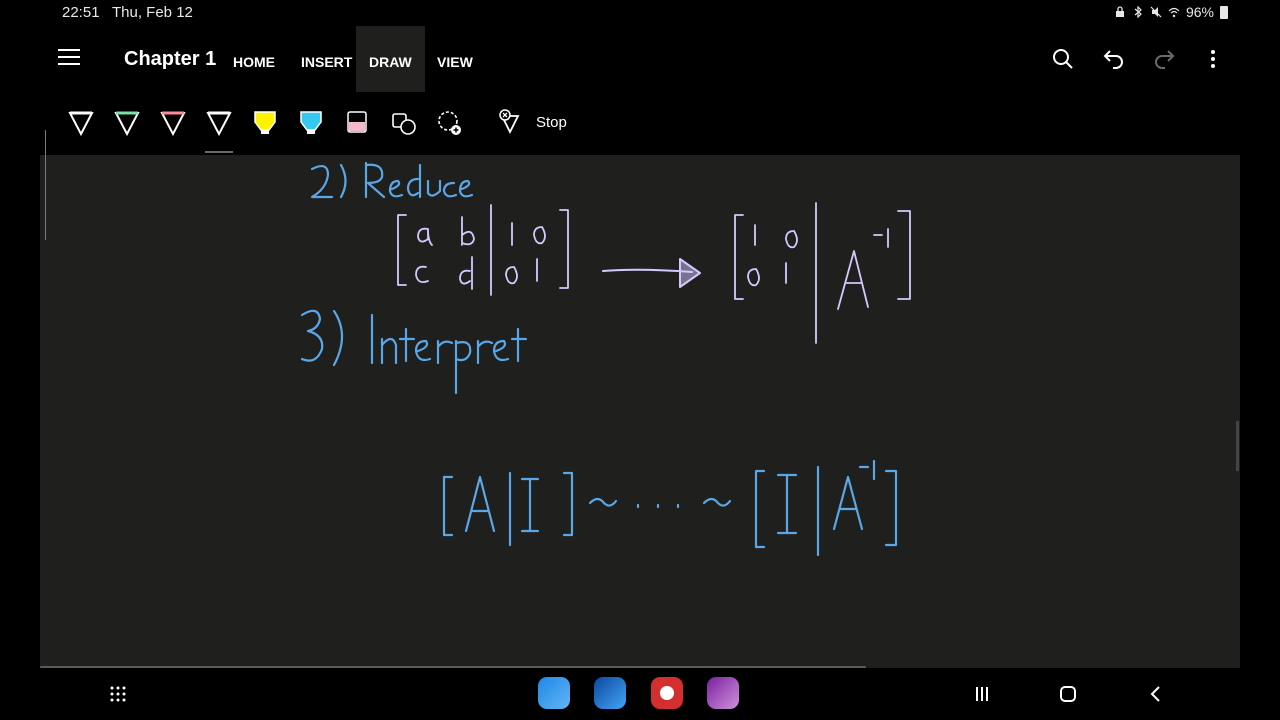 This screenshot has width=1280, height=720. I want to click on menu-icon, so click(69, 58).